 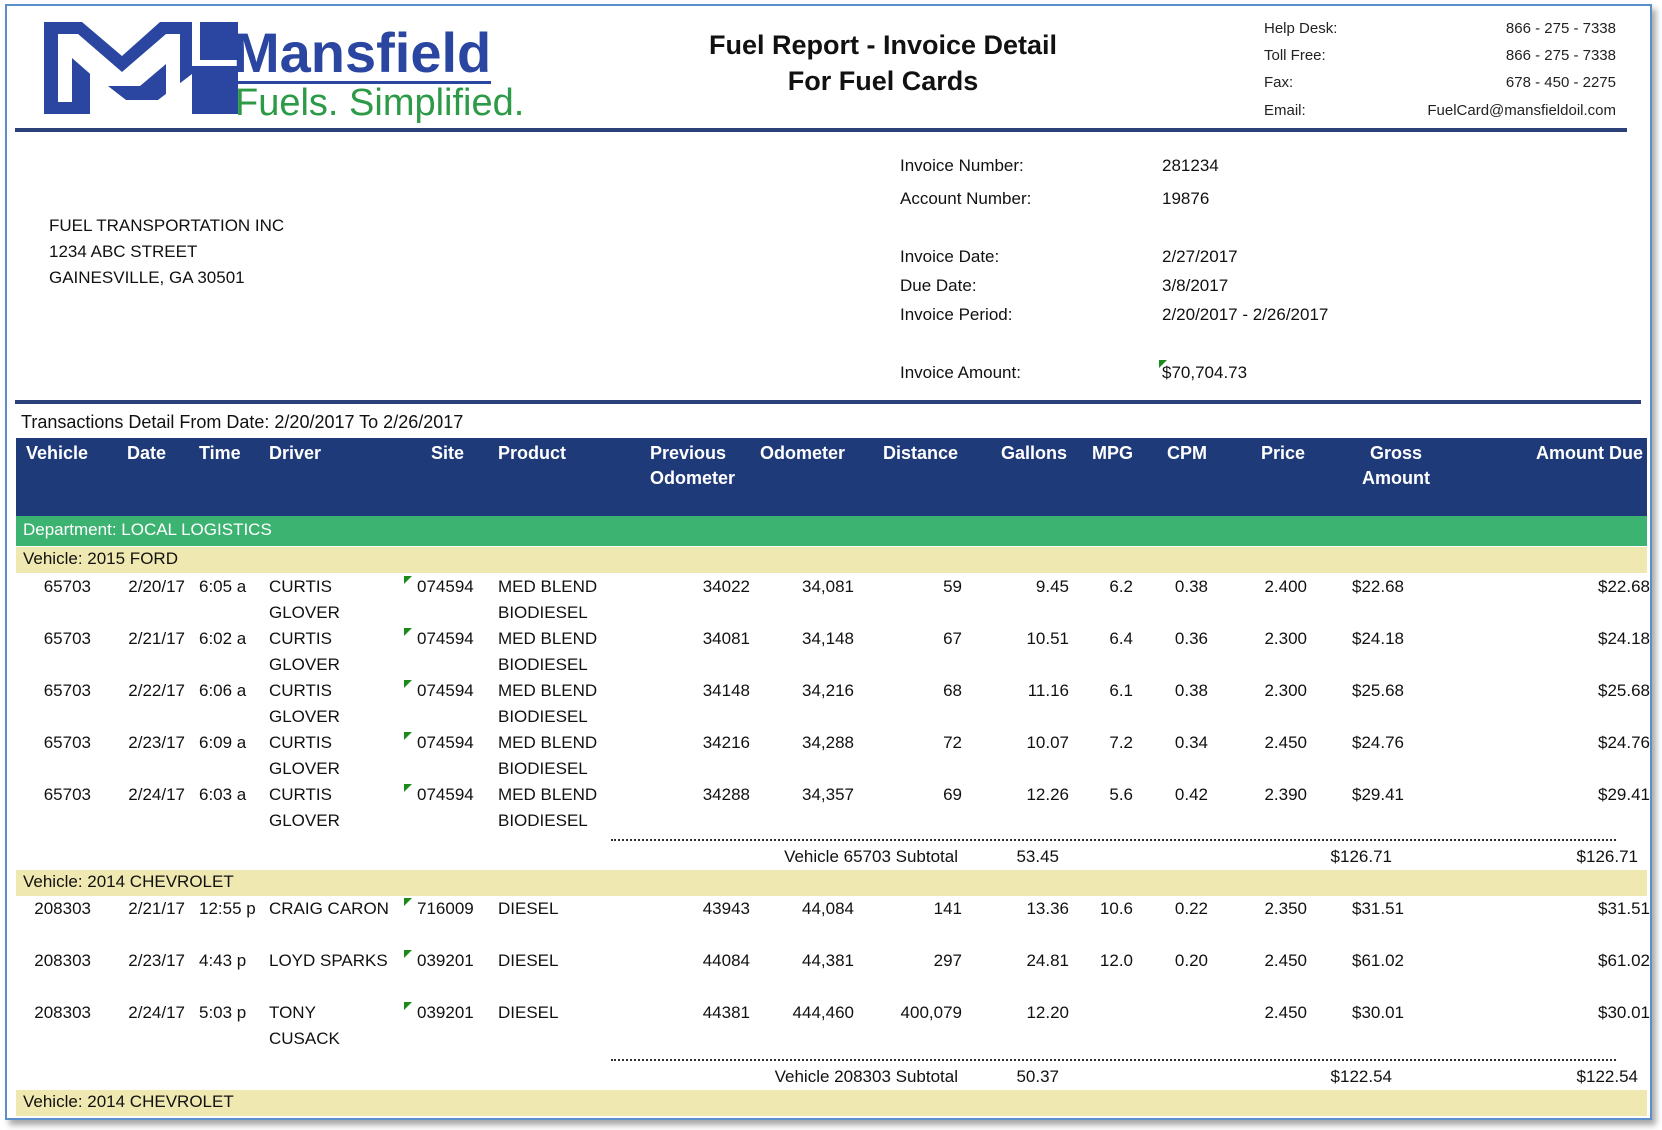 I want to click on time-cell: 12:55 p, so click(x=227, y=908).